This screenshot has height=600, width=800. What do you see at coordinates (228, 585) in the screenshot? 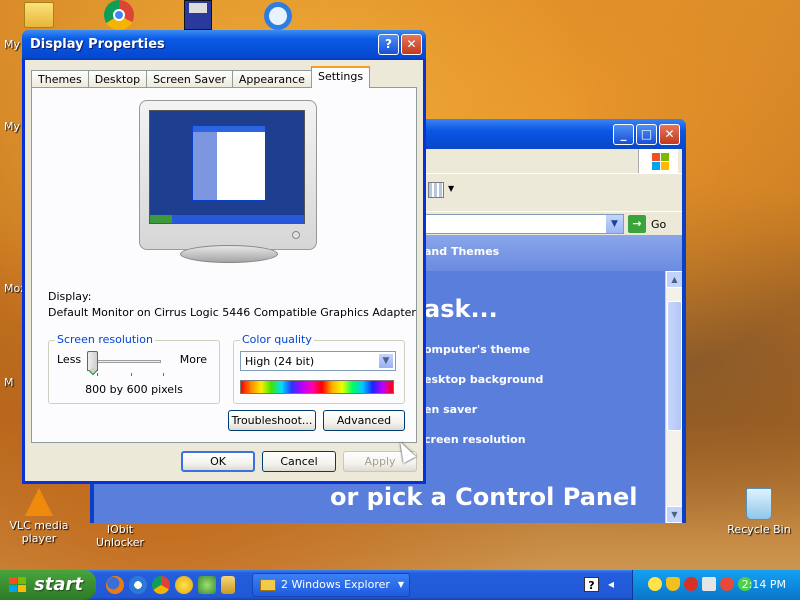
I see `lock-icon` at bounding box center [228, 585].